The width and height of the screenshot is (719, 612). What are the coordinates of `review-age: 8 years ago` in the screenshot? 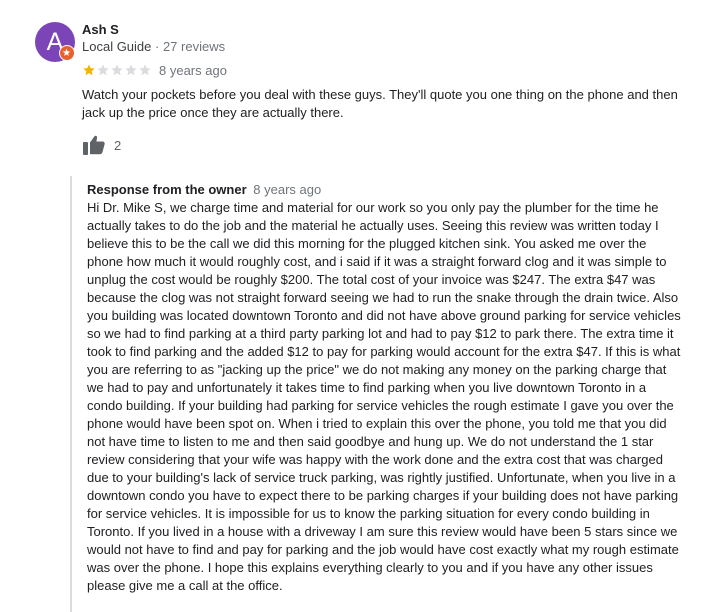 It's located at (193, 70).